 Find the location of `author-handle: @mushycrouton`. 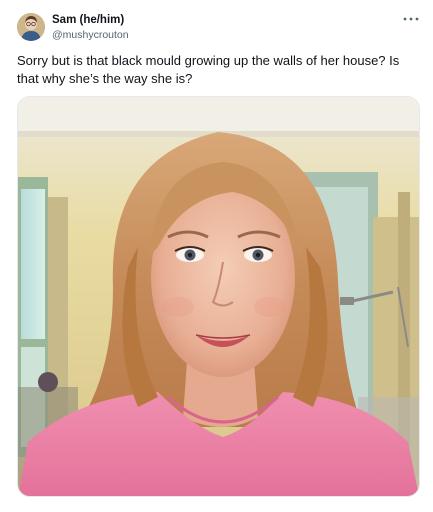

author-handle: @mushycrouton is located at coordinates (90, 35).